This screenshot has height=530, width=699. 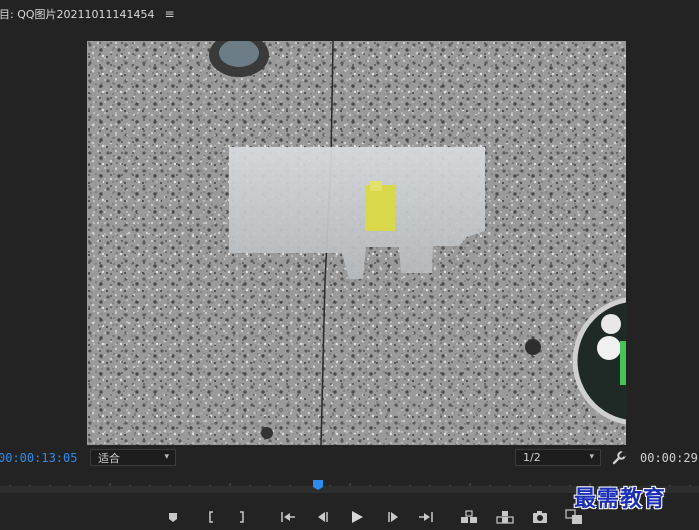 What do you see at coordinates (620, 499) in the screenshot?
I see `watermark-logo: 最需教育` at bounding box center [620, 499].